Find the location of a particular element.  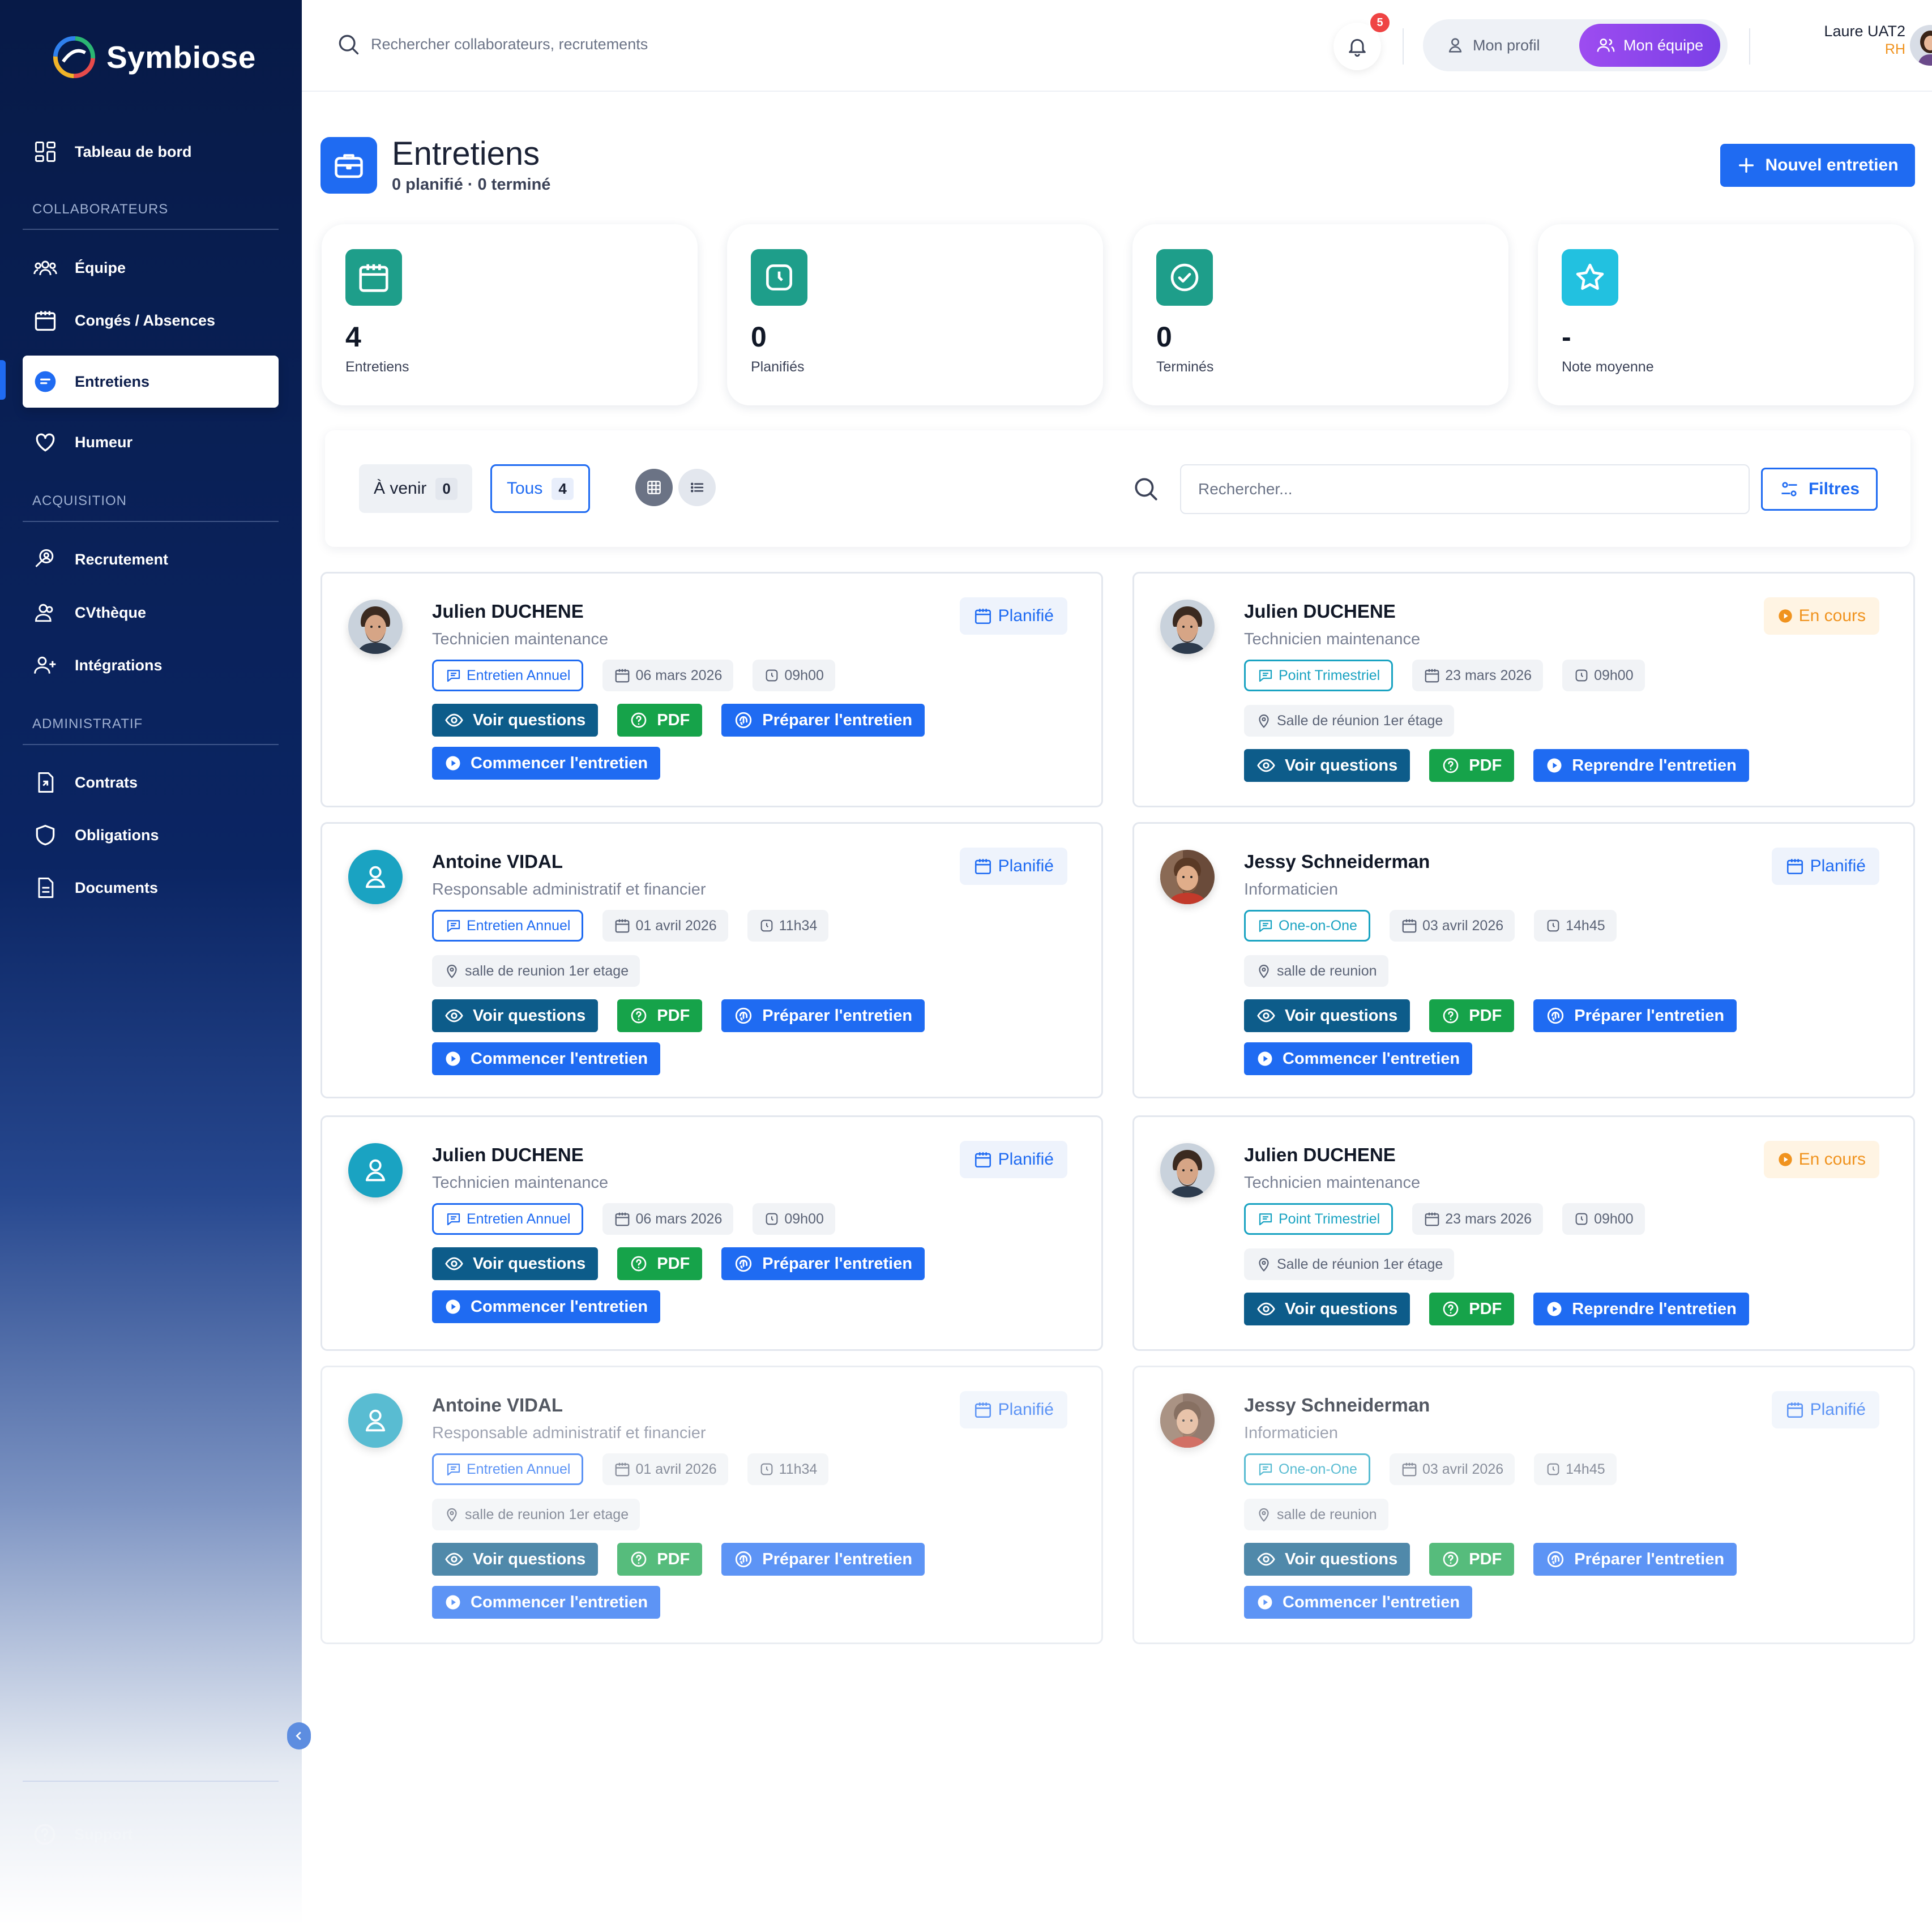

tab-label: Tous is located at coordinates (525, 488).